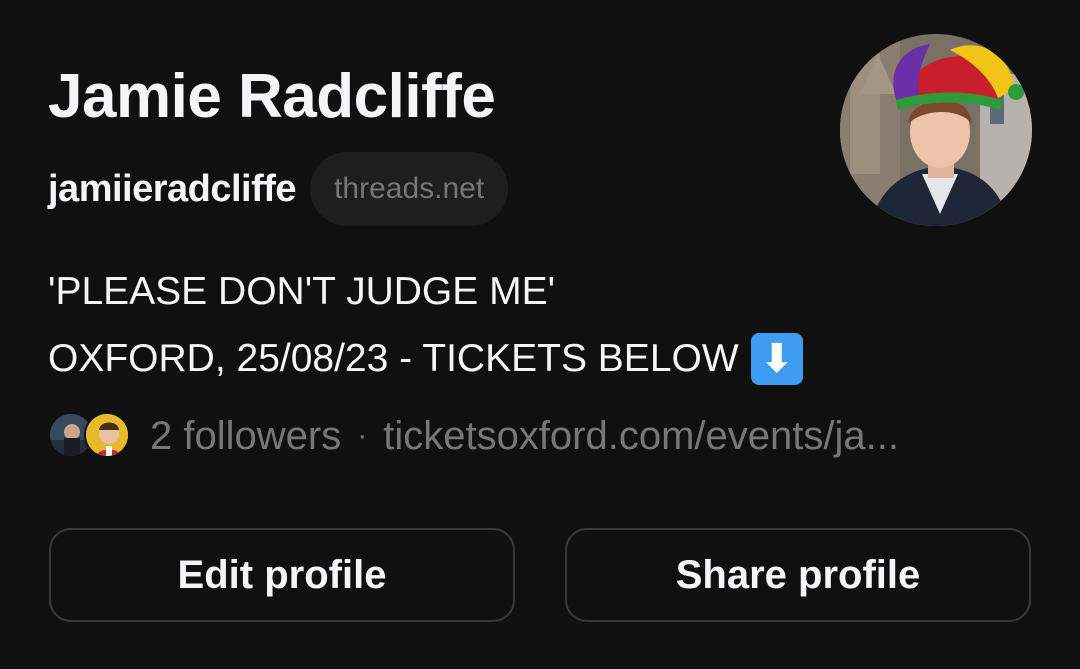 The width and height of the screenshot is (1080, 669). I want to click on share-profile-button: Share profile, so click(798, 575).